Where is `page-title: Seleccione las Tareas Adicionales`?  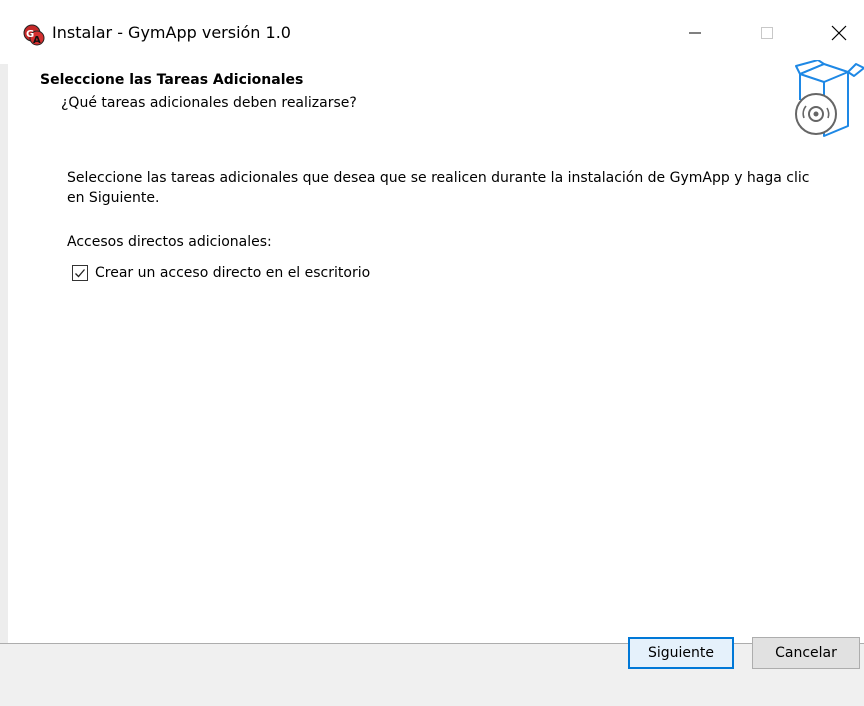
page-title: Seleccione las Tareas Adicionales is located at coordinates (172, 80).